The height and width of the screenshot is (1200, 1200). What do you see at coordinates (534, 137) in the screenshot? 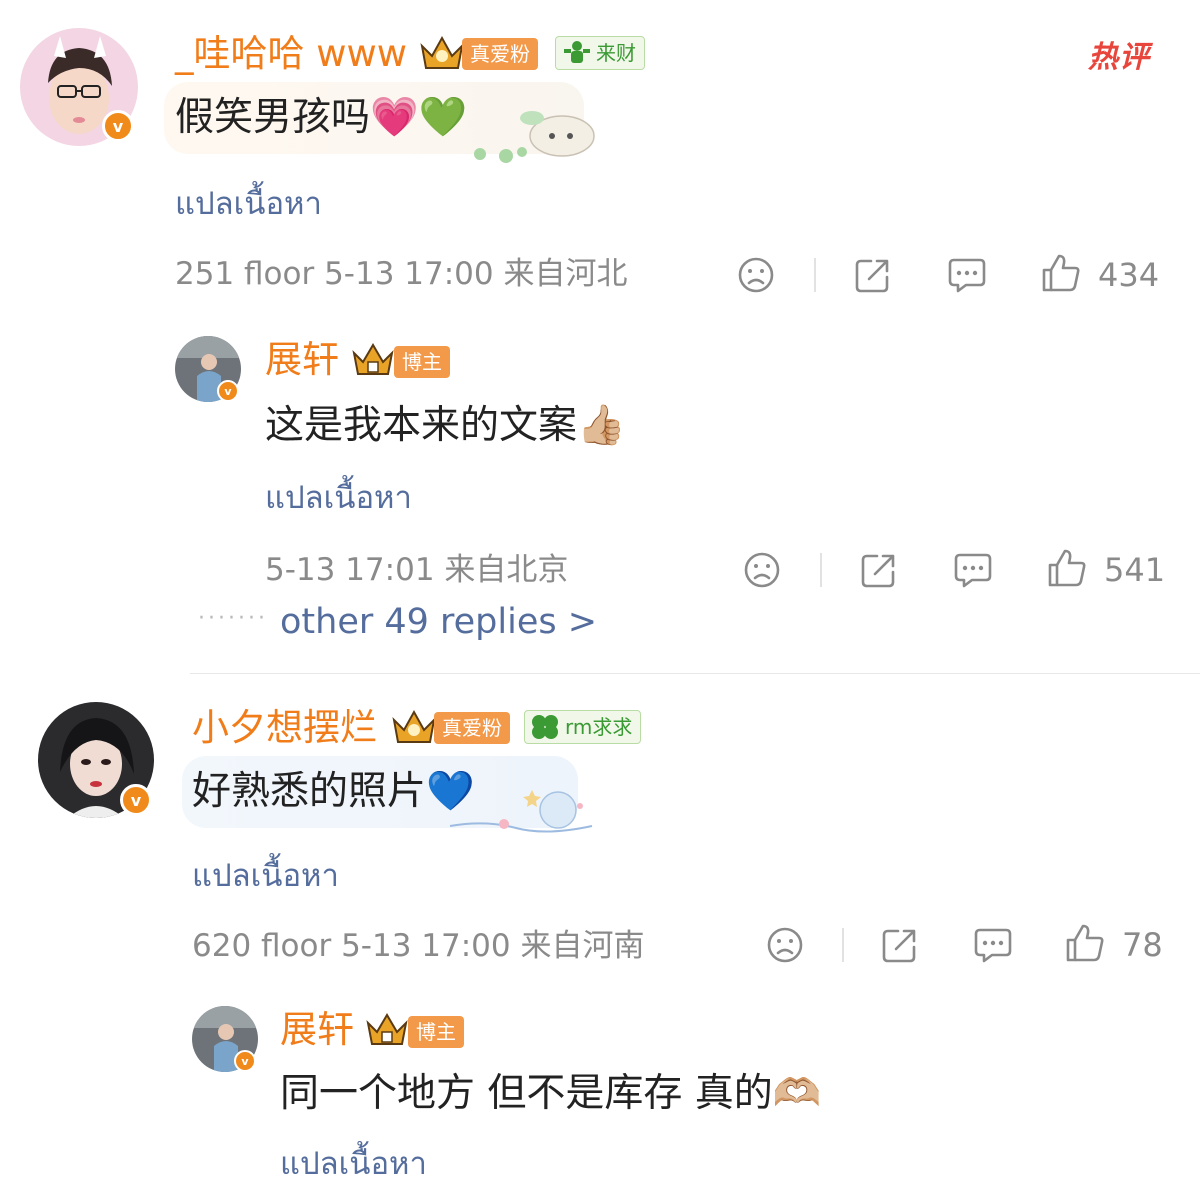
I see `decorative-sheep-sticker` at bounding box center [534, 137].